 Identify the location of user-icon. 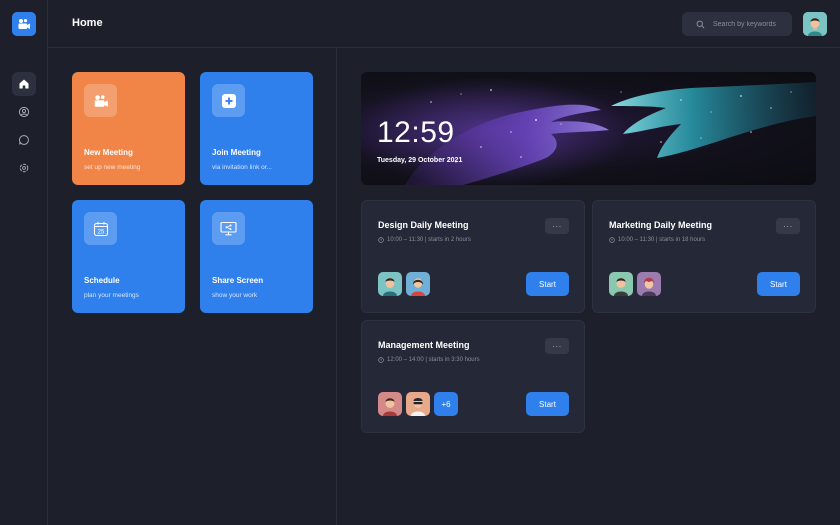
(24, 112).